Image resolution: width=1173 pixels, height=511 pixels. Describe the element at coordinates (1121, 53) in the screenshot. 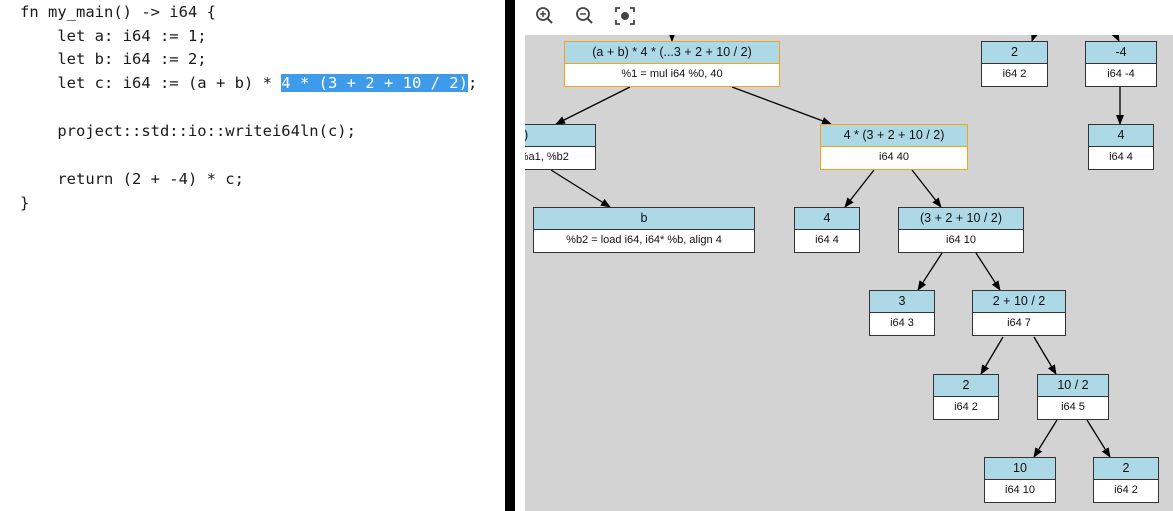

I see `node-label: -4` at that location.